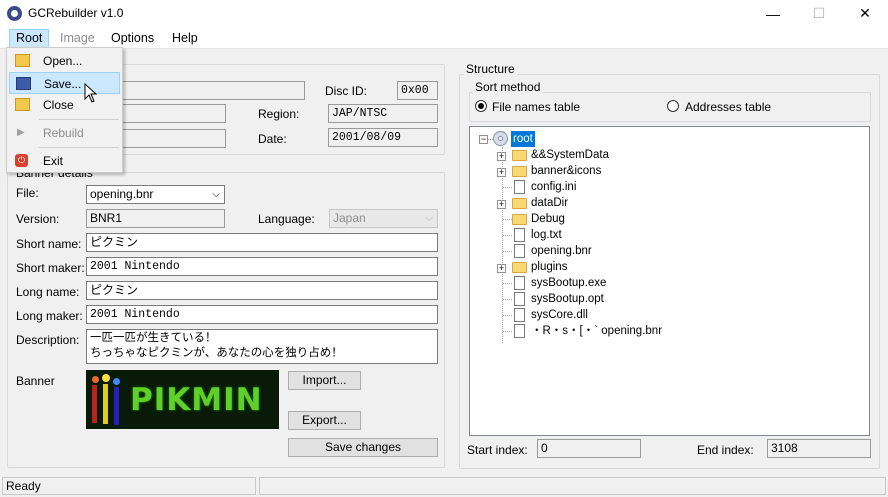 The width and height of the screenshot is (888, 497). What do you see at coordinates (596, 331) in the screenshot?
I see `tree-node: ・R・s・[・` opening.bnr` at bounding box center [596, 331].